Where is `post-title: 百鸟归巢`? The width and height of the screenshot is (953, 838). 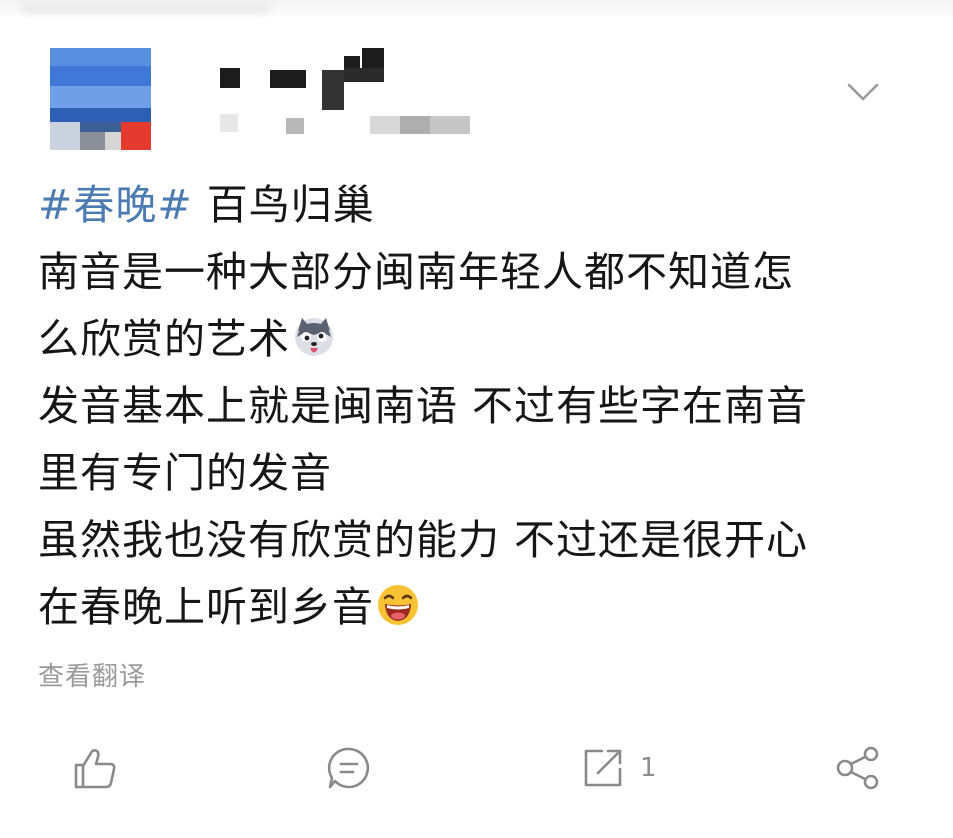 post-title: 百鸟归巢 is located at coordinates (283, 205).